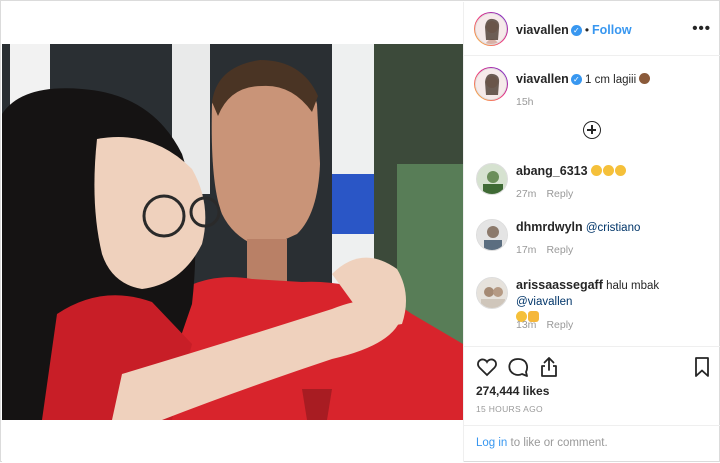 The width and height of the screenshot is (720, 463). What do you see at coordinates (526, 325) in the screenshot?
I see `comment-time: 13m` at bounding box center [526, 325].